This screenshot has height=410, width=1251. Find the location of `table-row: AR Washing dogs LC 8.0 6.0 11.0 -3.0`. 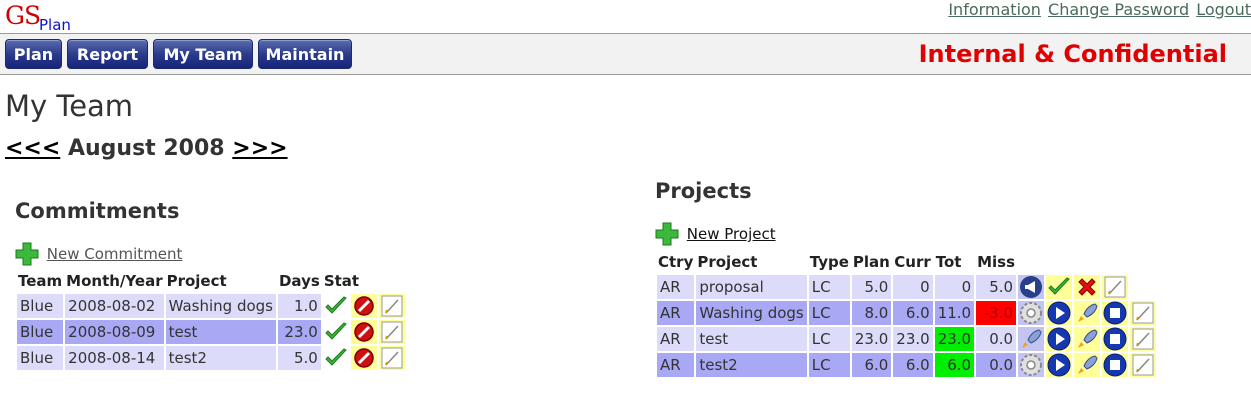

table-row: AR Washing dogs LC 8.0 6.0 11.0 -3.0 is located at coordinates (907, 313).